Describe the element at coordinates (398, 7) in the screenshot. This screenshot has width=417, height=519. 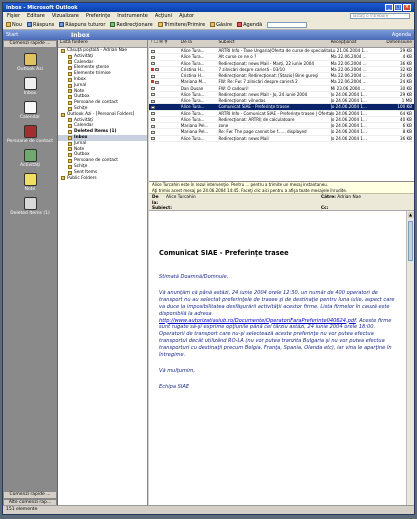
I see `maximize-button: □` at that location.